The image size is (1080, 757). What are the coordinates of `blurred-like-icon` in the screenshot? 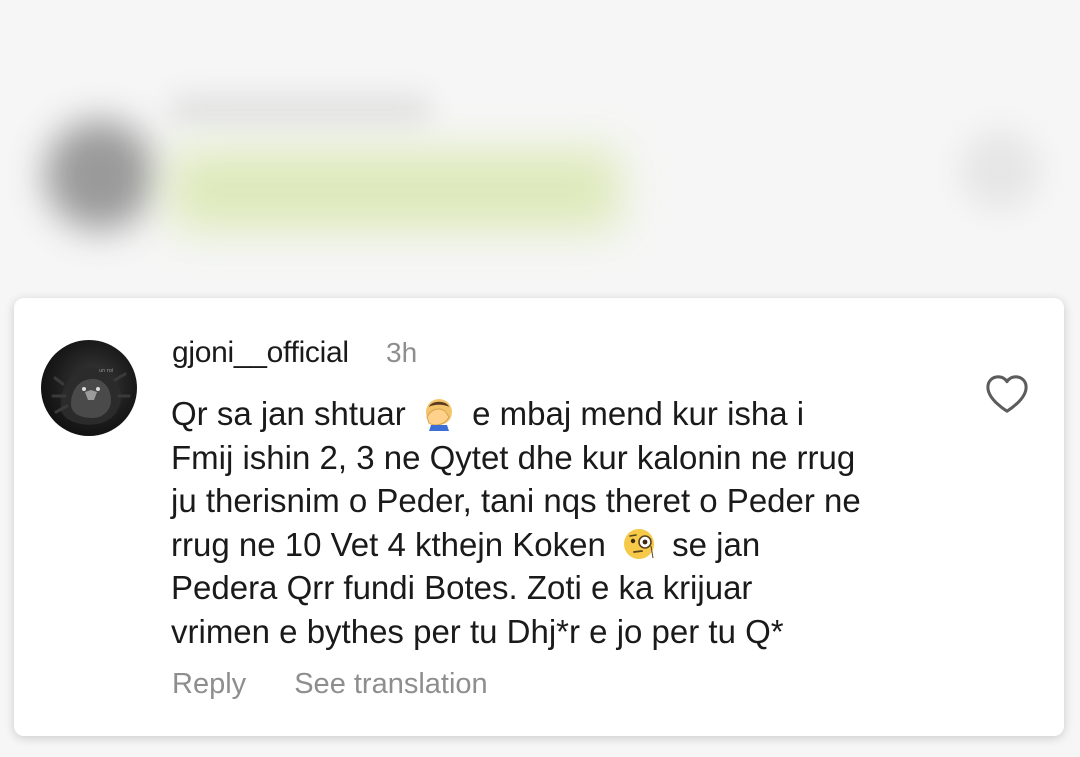 It's located at (1000, 170).